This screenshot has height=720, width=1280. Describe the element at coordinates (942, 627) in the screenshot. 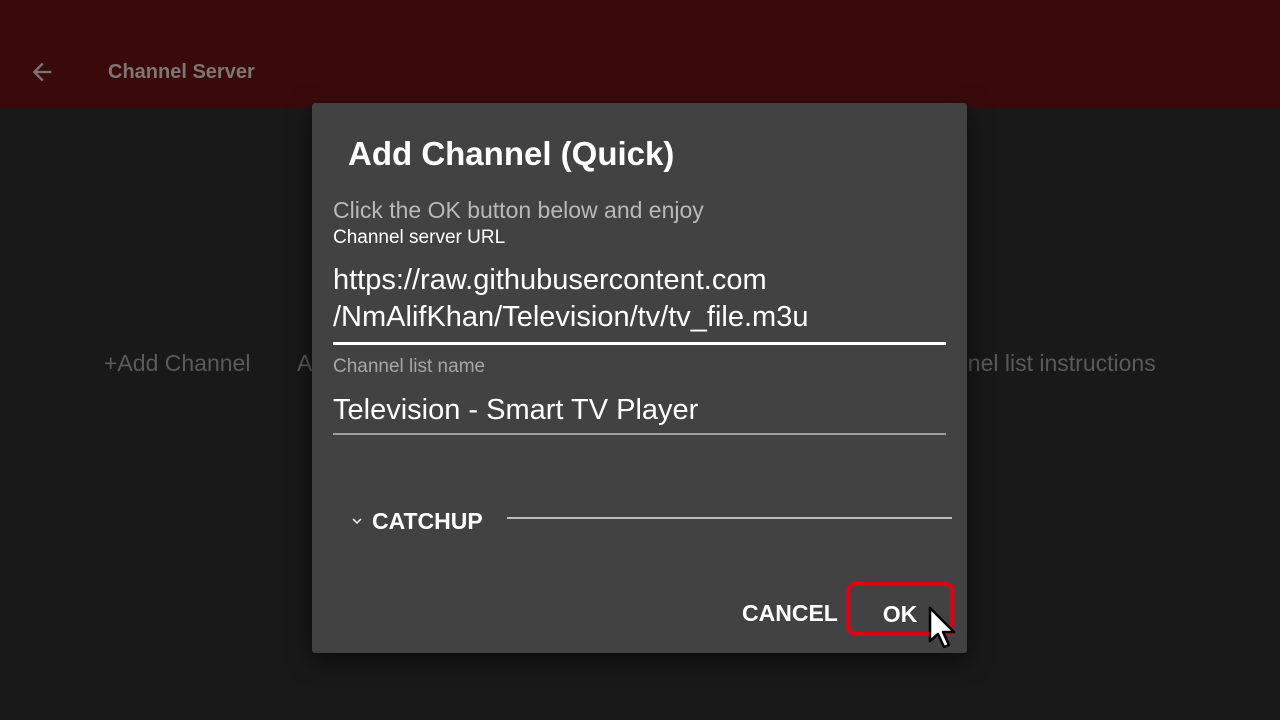

I see `mouse-pointer-icon` at that location.